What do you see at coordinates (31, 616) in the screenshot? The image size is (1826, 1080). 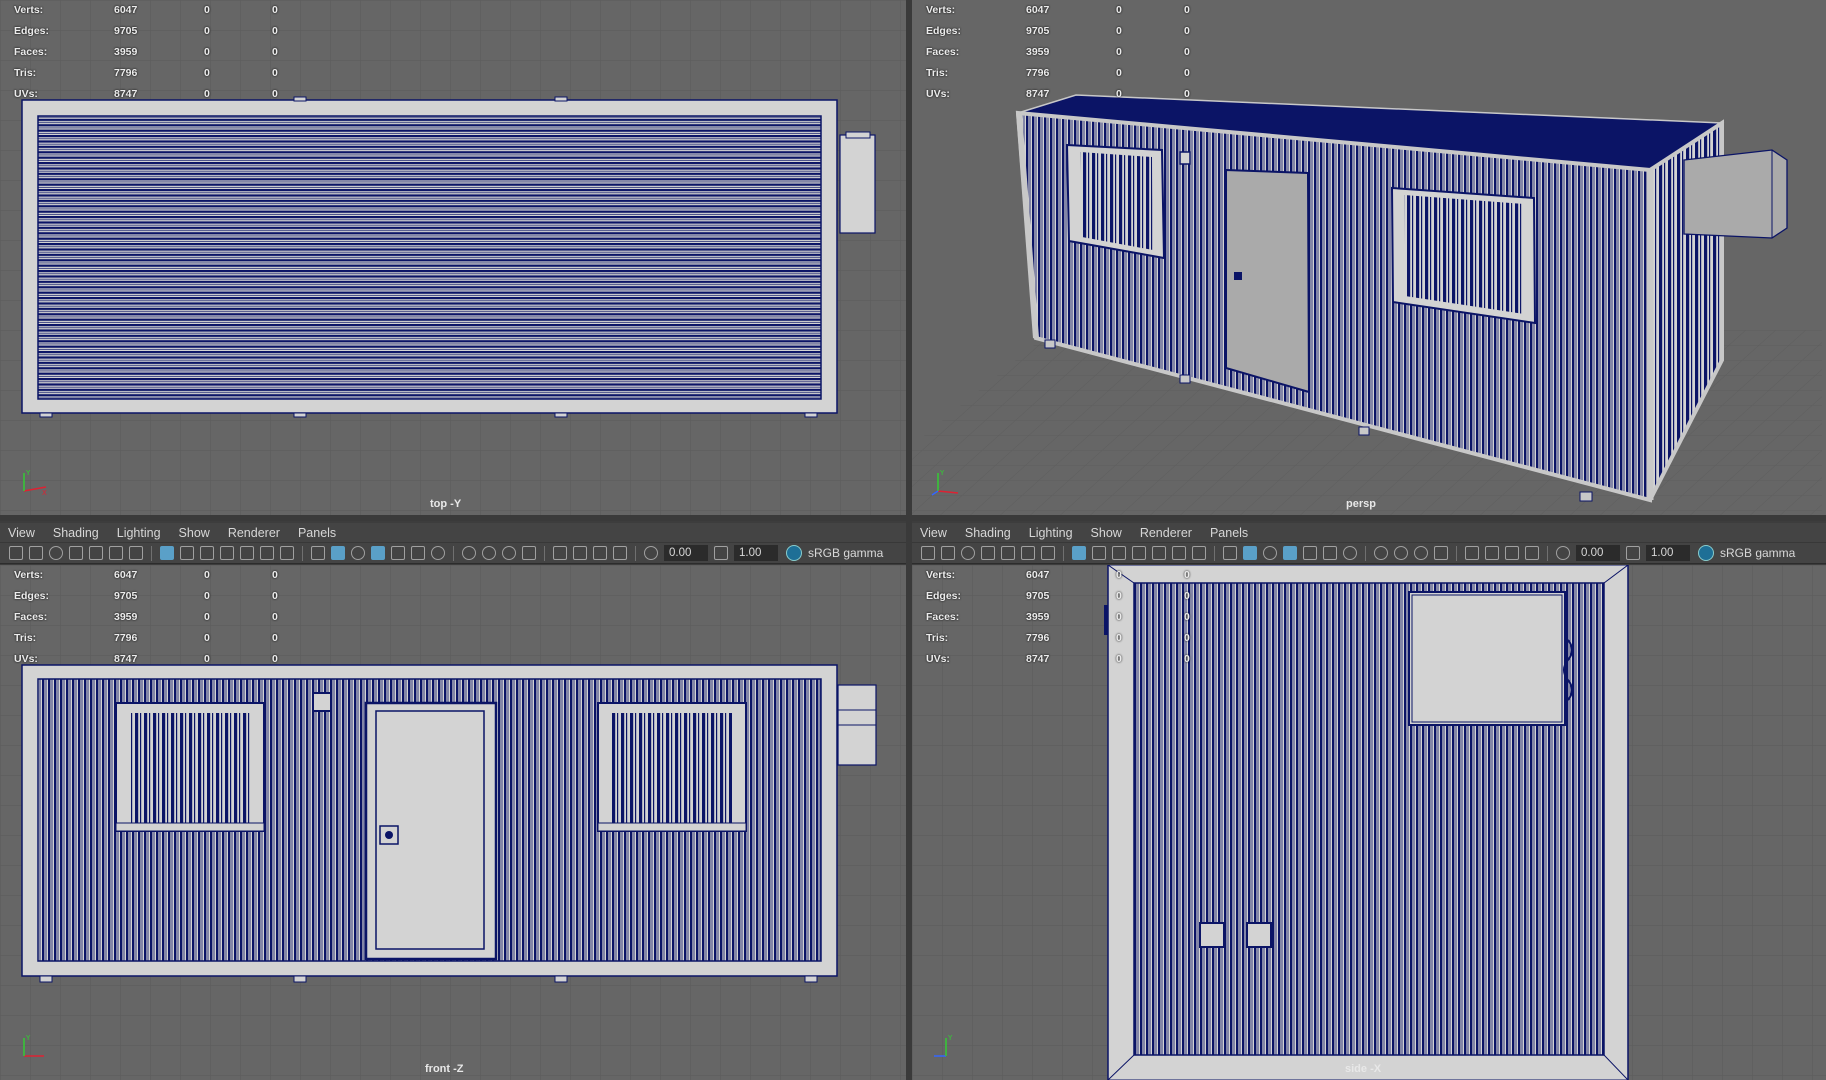 I see `hud-label: Faces:` at bounding box center [31, 616].